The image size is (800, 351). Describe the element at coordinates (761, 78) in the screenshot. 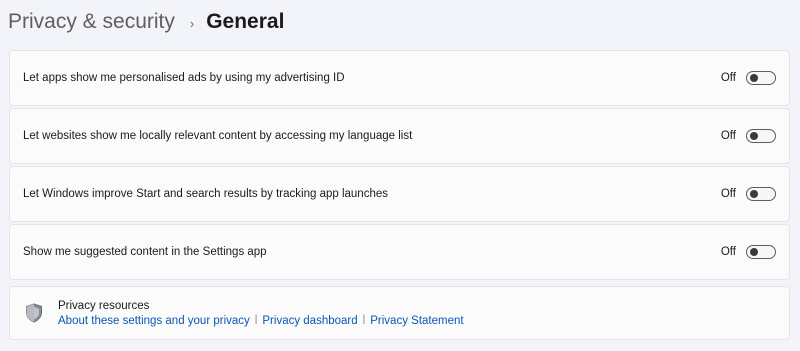

I see `advertising-id-toggle` at that location.